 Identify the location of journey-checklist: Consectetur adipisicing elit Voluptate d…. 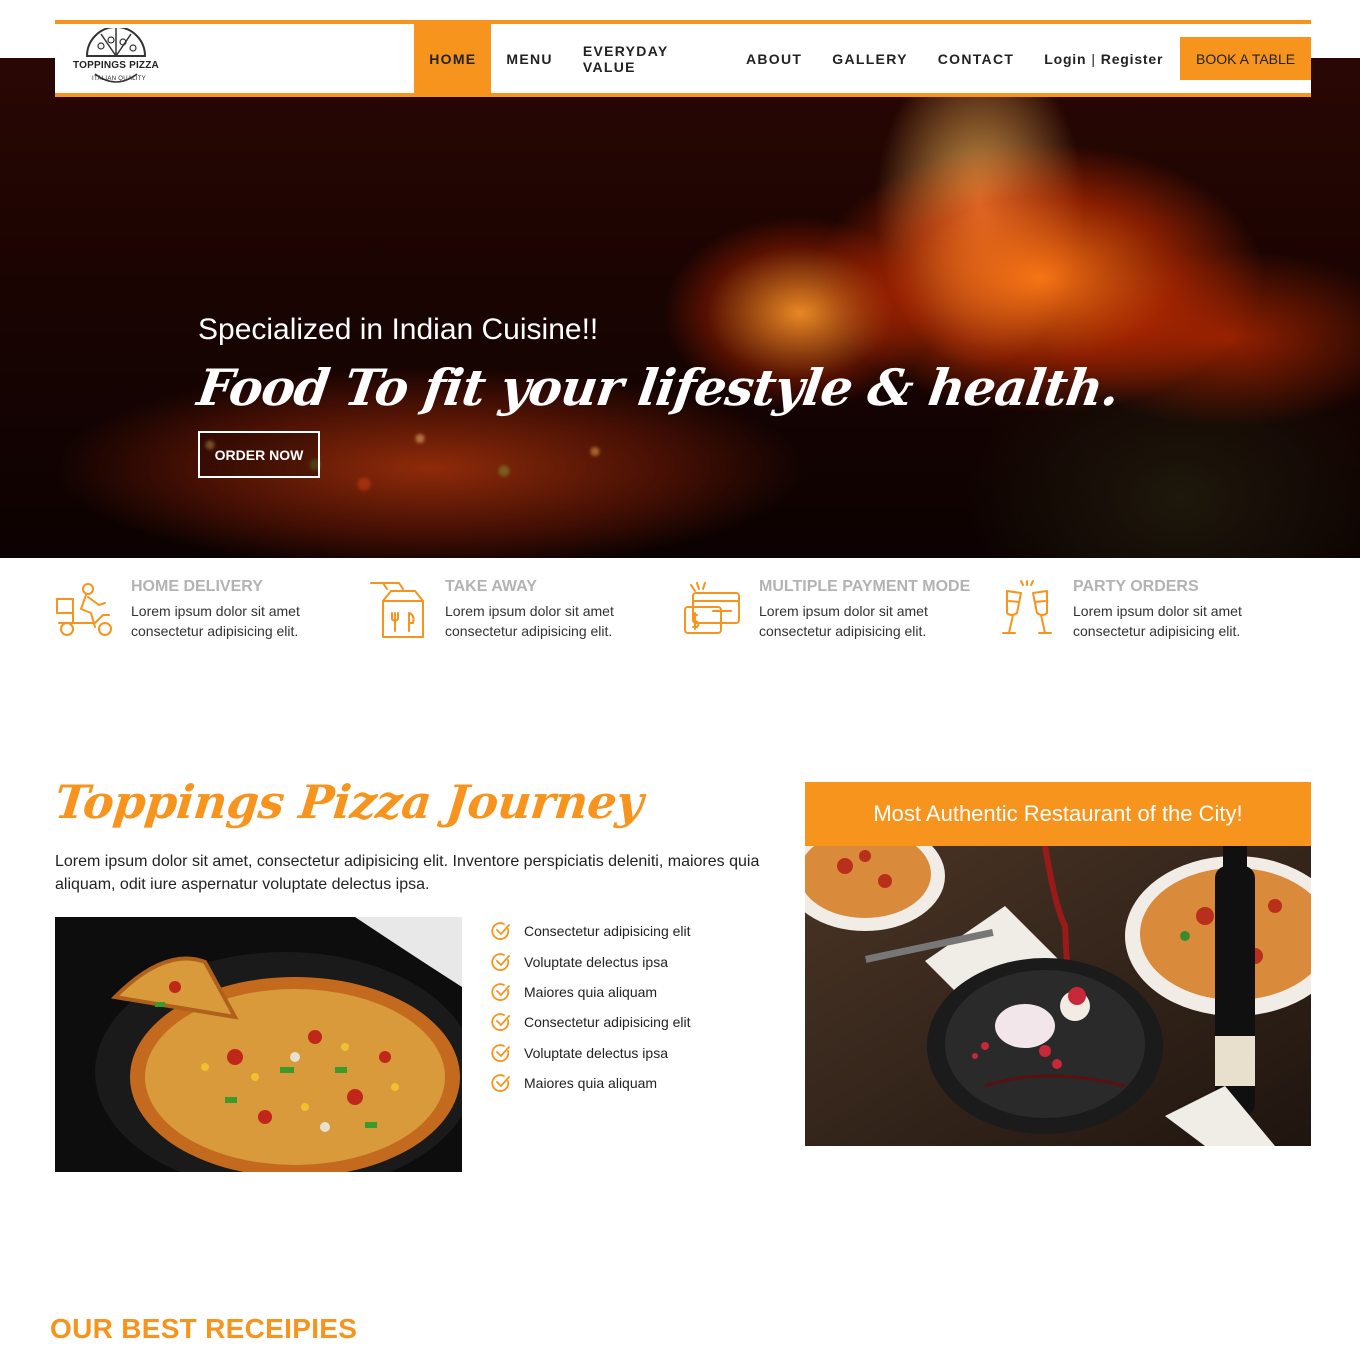
(591, 1007).